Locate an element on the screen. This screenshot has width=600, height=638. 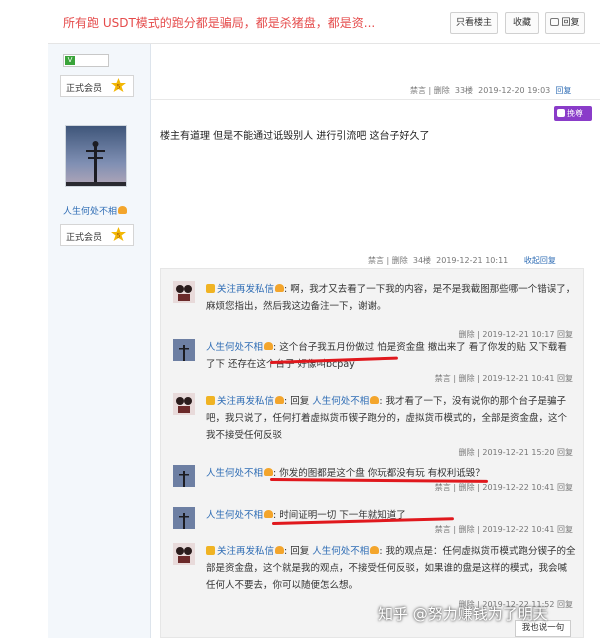
favorite-button: 收藏 is located at coordinates (522, 23).